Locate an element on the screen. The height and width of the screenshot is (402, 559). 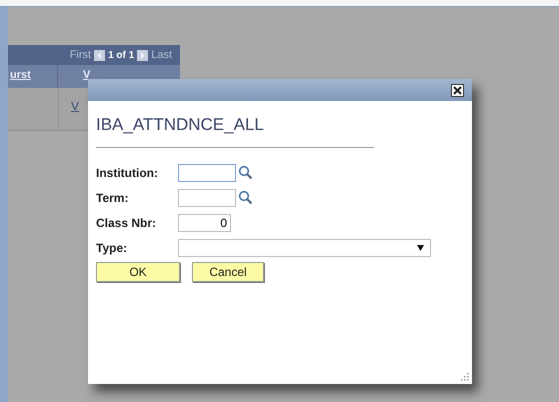
next-icon is located at coordinates (142, 55).